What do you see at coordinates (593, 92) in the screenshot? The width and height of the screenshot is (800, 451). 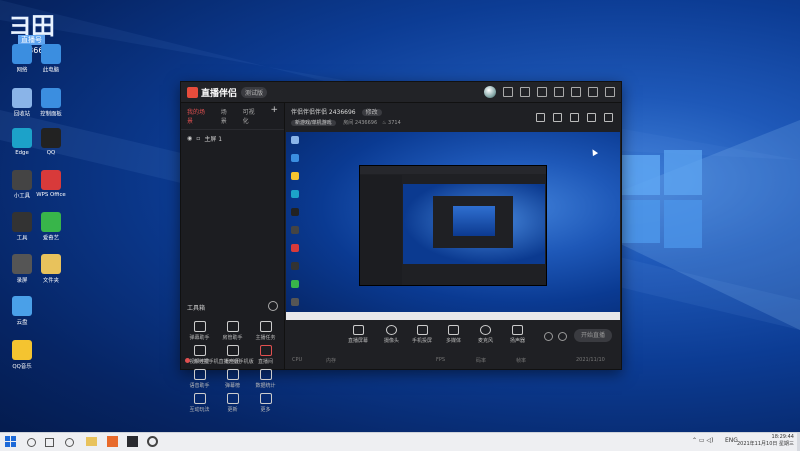 I see `maximize-icon` at bounding box center [593, 92].